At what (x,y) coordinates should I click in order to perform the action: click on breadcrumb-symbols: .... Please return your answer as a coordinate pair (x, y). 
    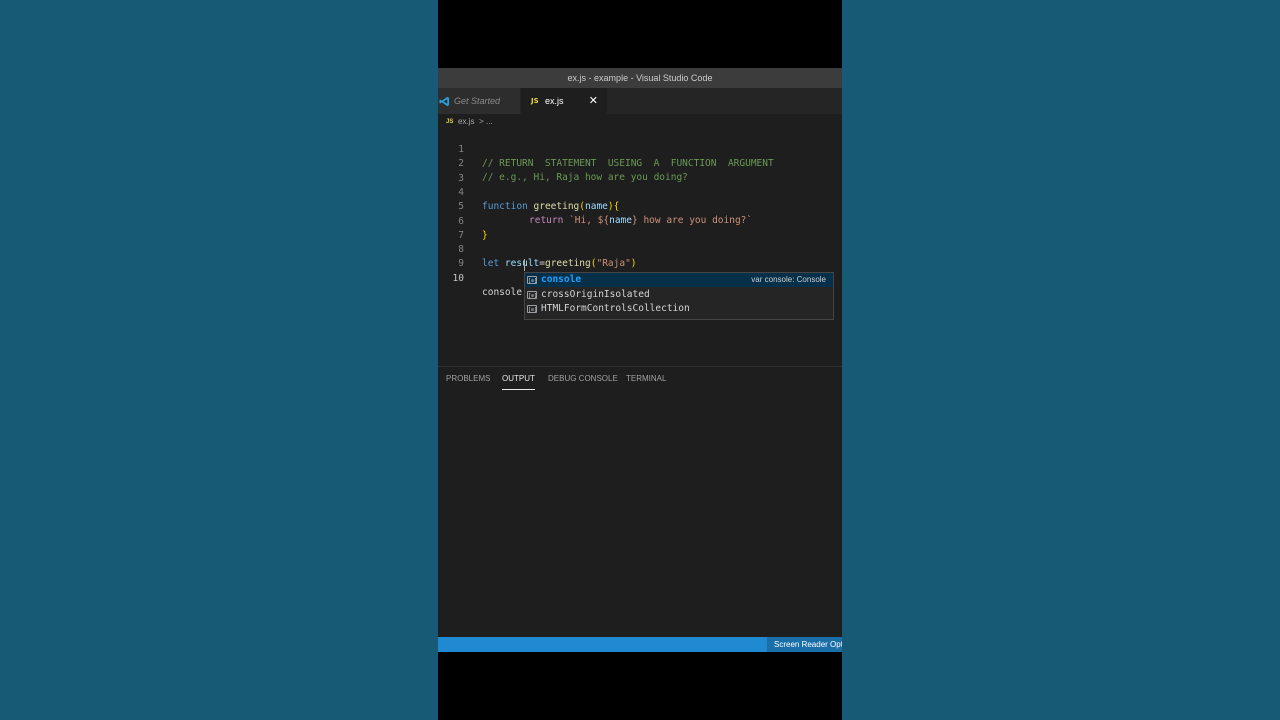
    Looking at the image, I should click on (489, 122).